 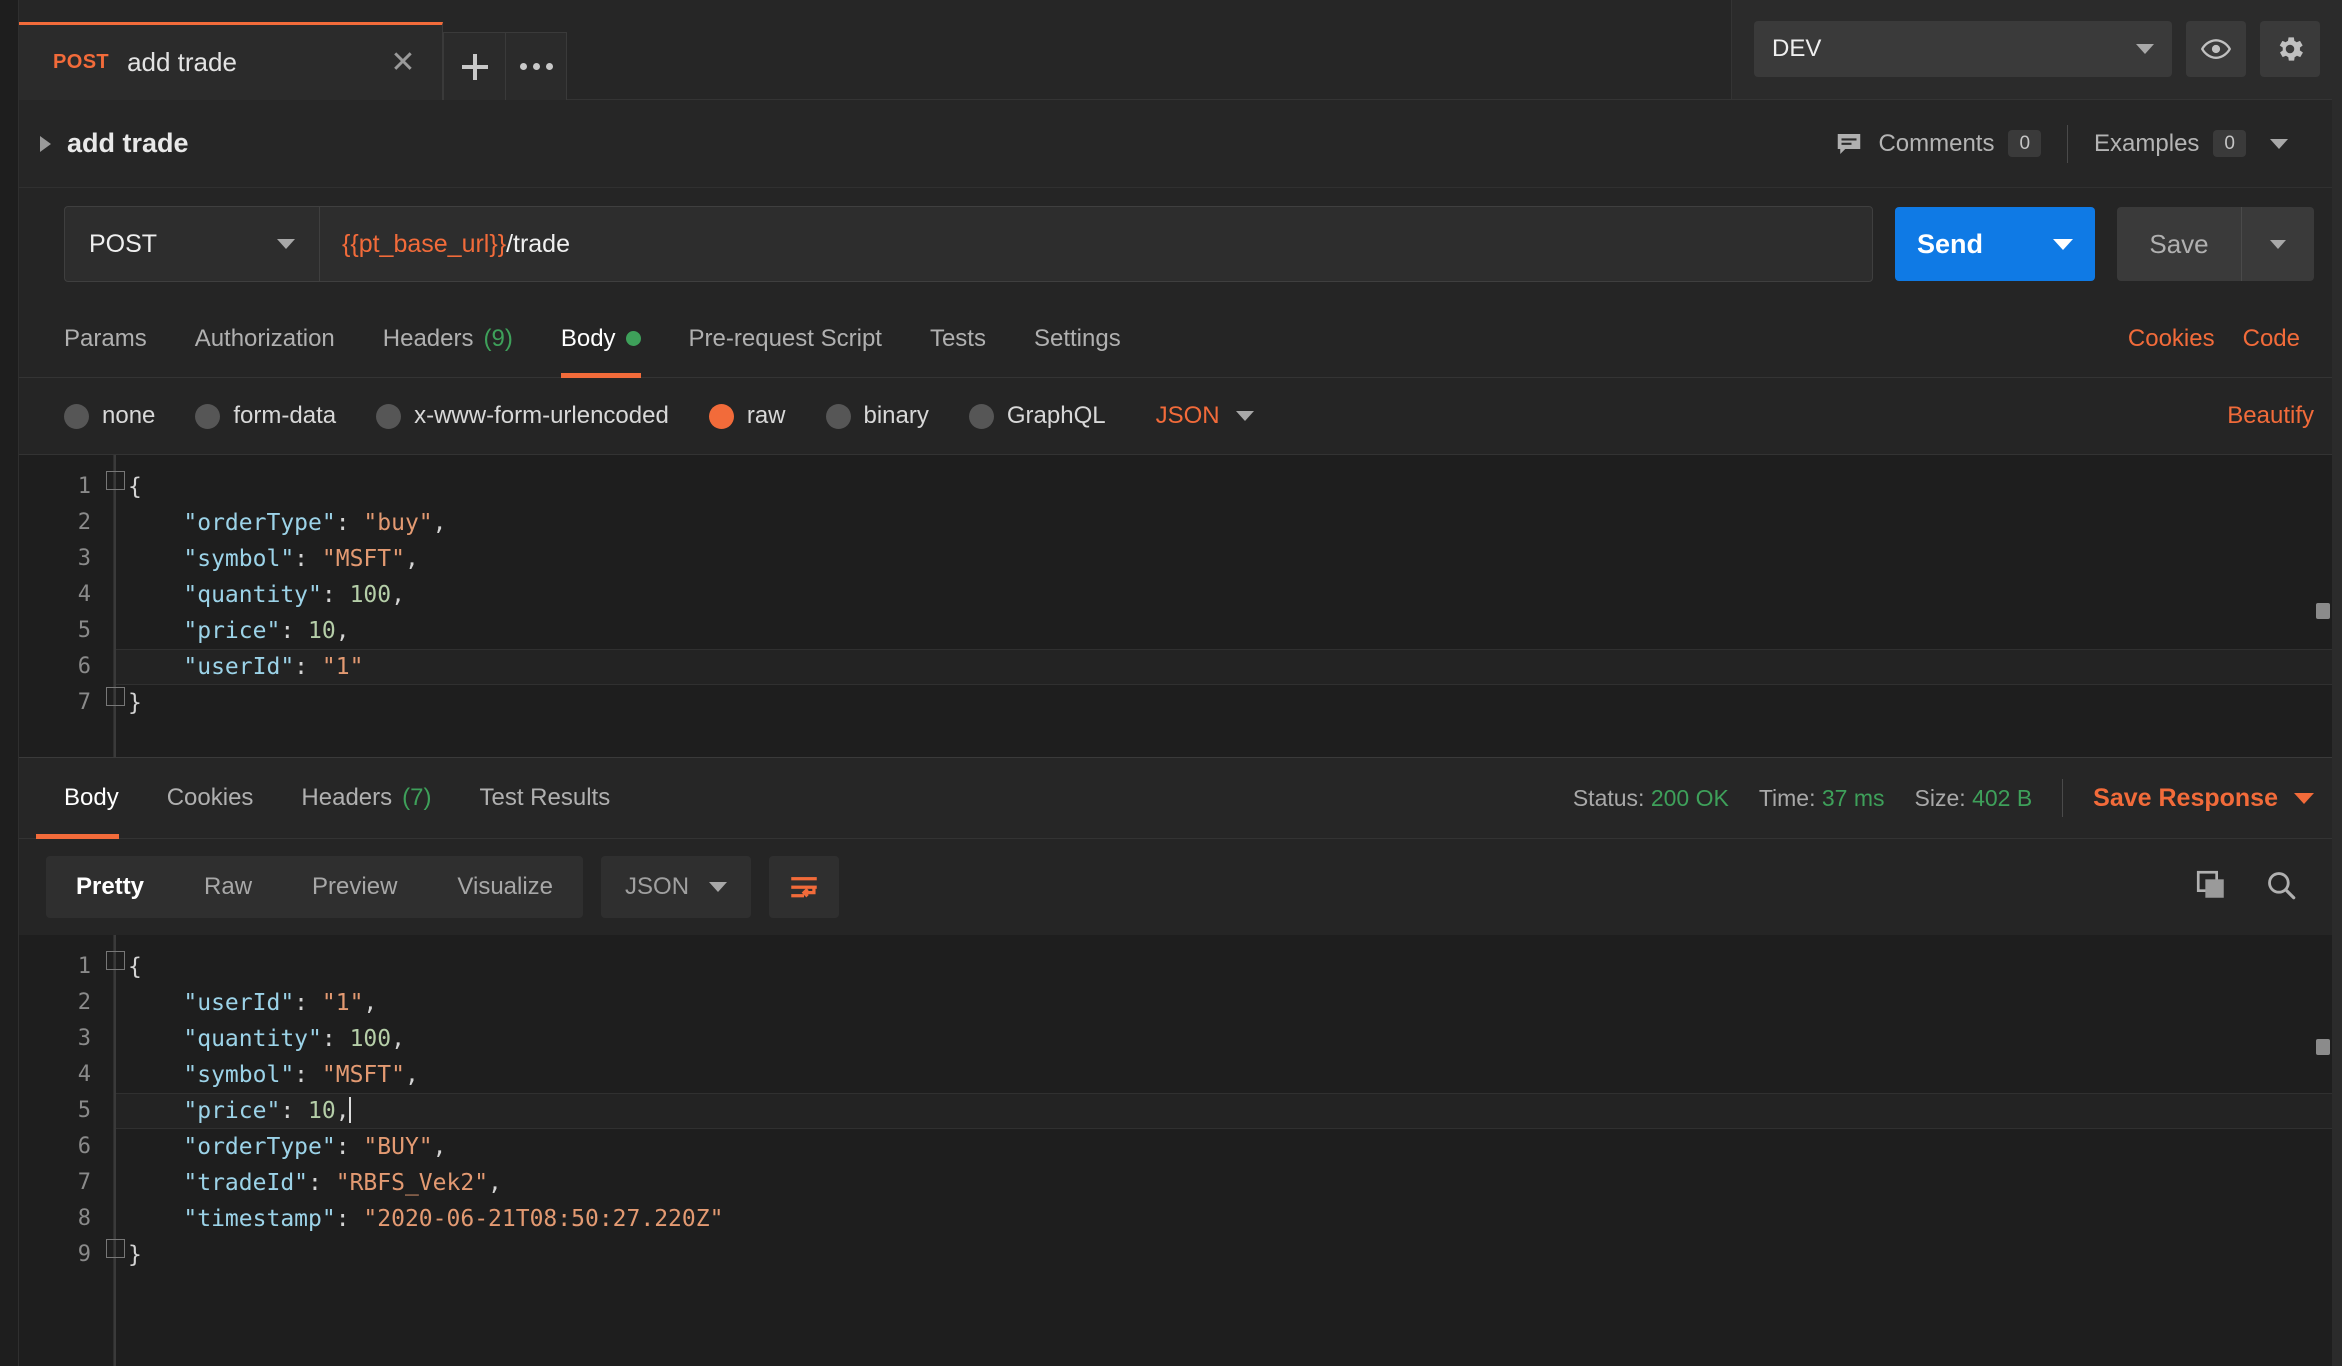 What do you see at coordinates (84, 558) in the screenshot?
I see `line-number: 3` at bounding box center [84, 558].